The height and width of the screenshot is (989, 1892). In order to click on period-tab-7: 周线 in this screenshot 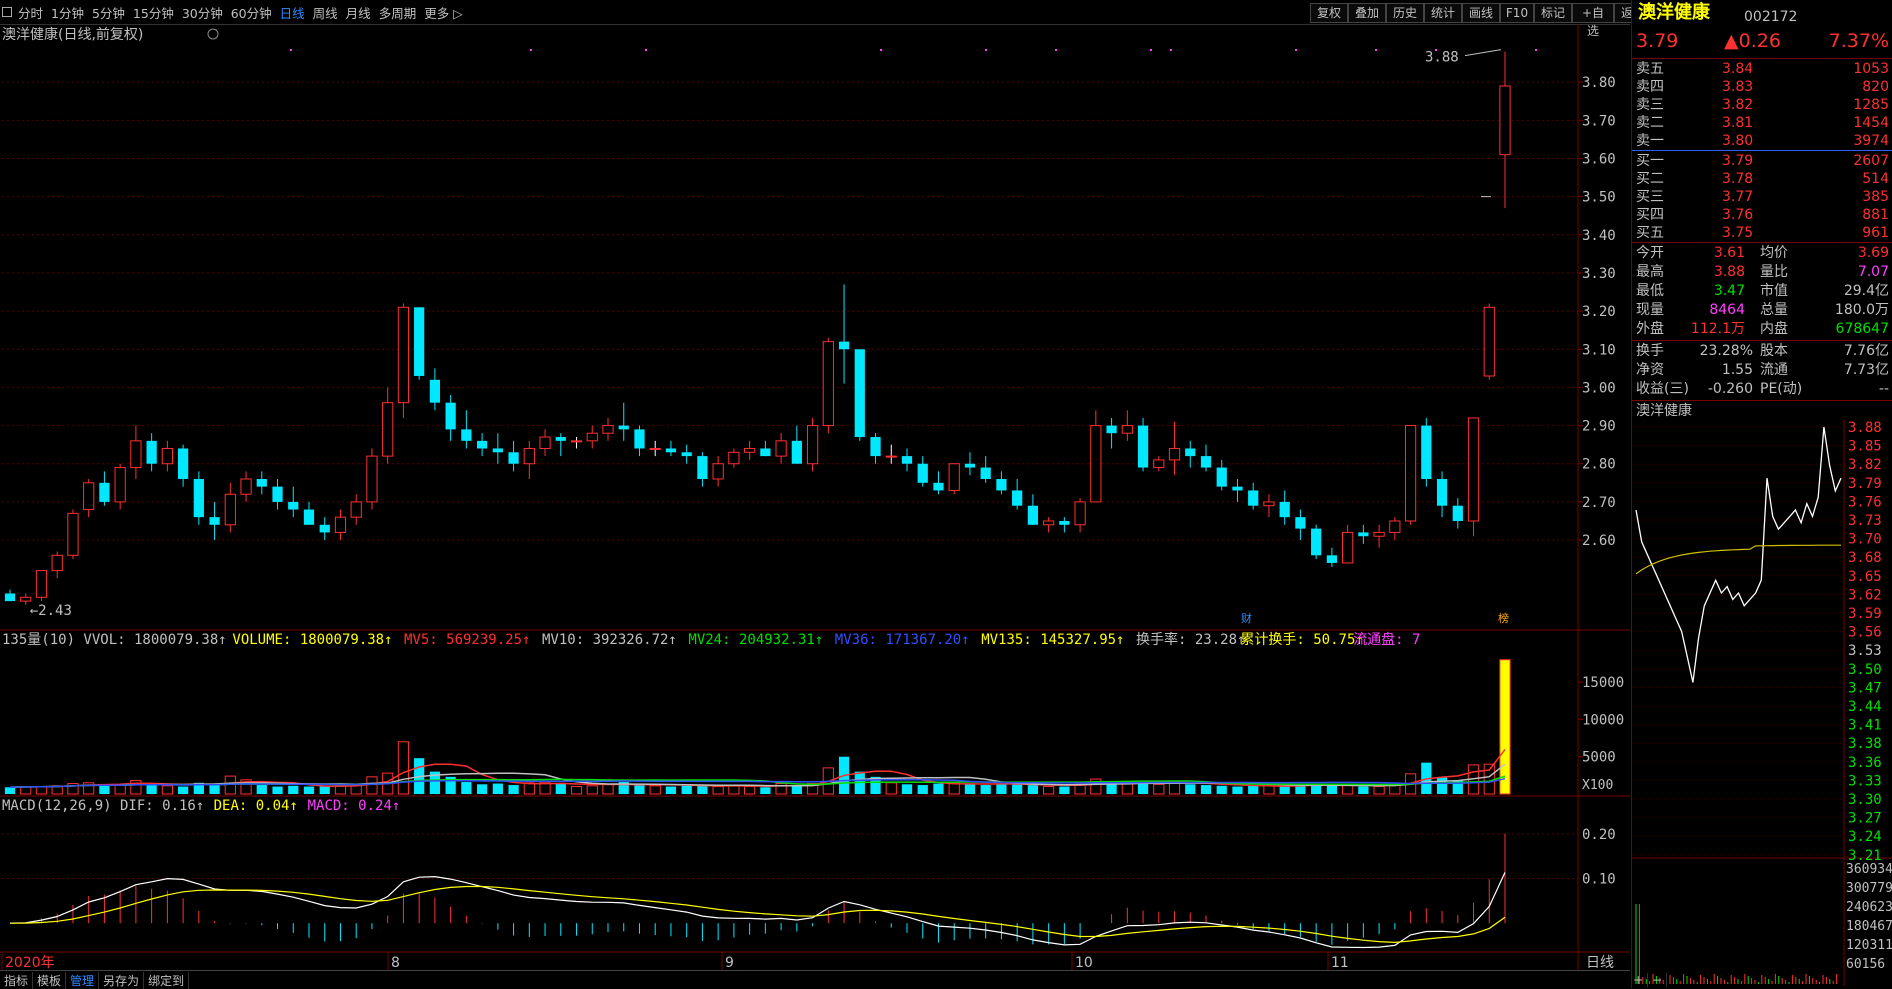, I will do `click(325, 12)`.